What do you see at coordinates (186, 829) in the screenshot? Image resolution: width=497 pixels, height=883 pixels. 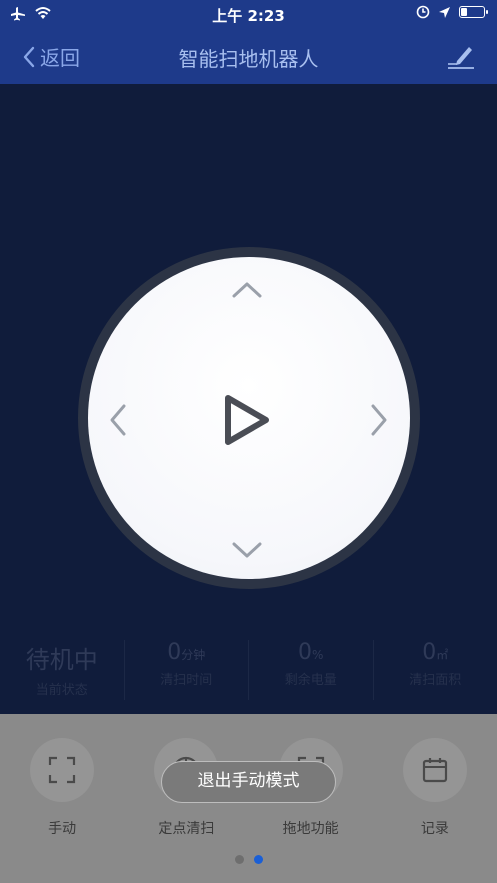 I see `function-label: 定点清扫` at bounding box center [186, 829].